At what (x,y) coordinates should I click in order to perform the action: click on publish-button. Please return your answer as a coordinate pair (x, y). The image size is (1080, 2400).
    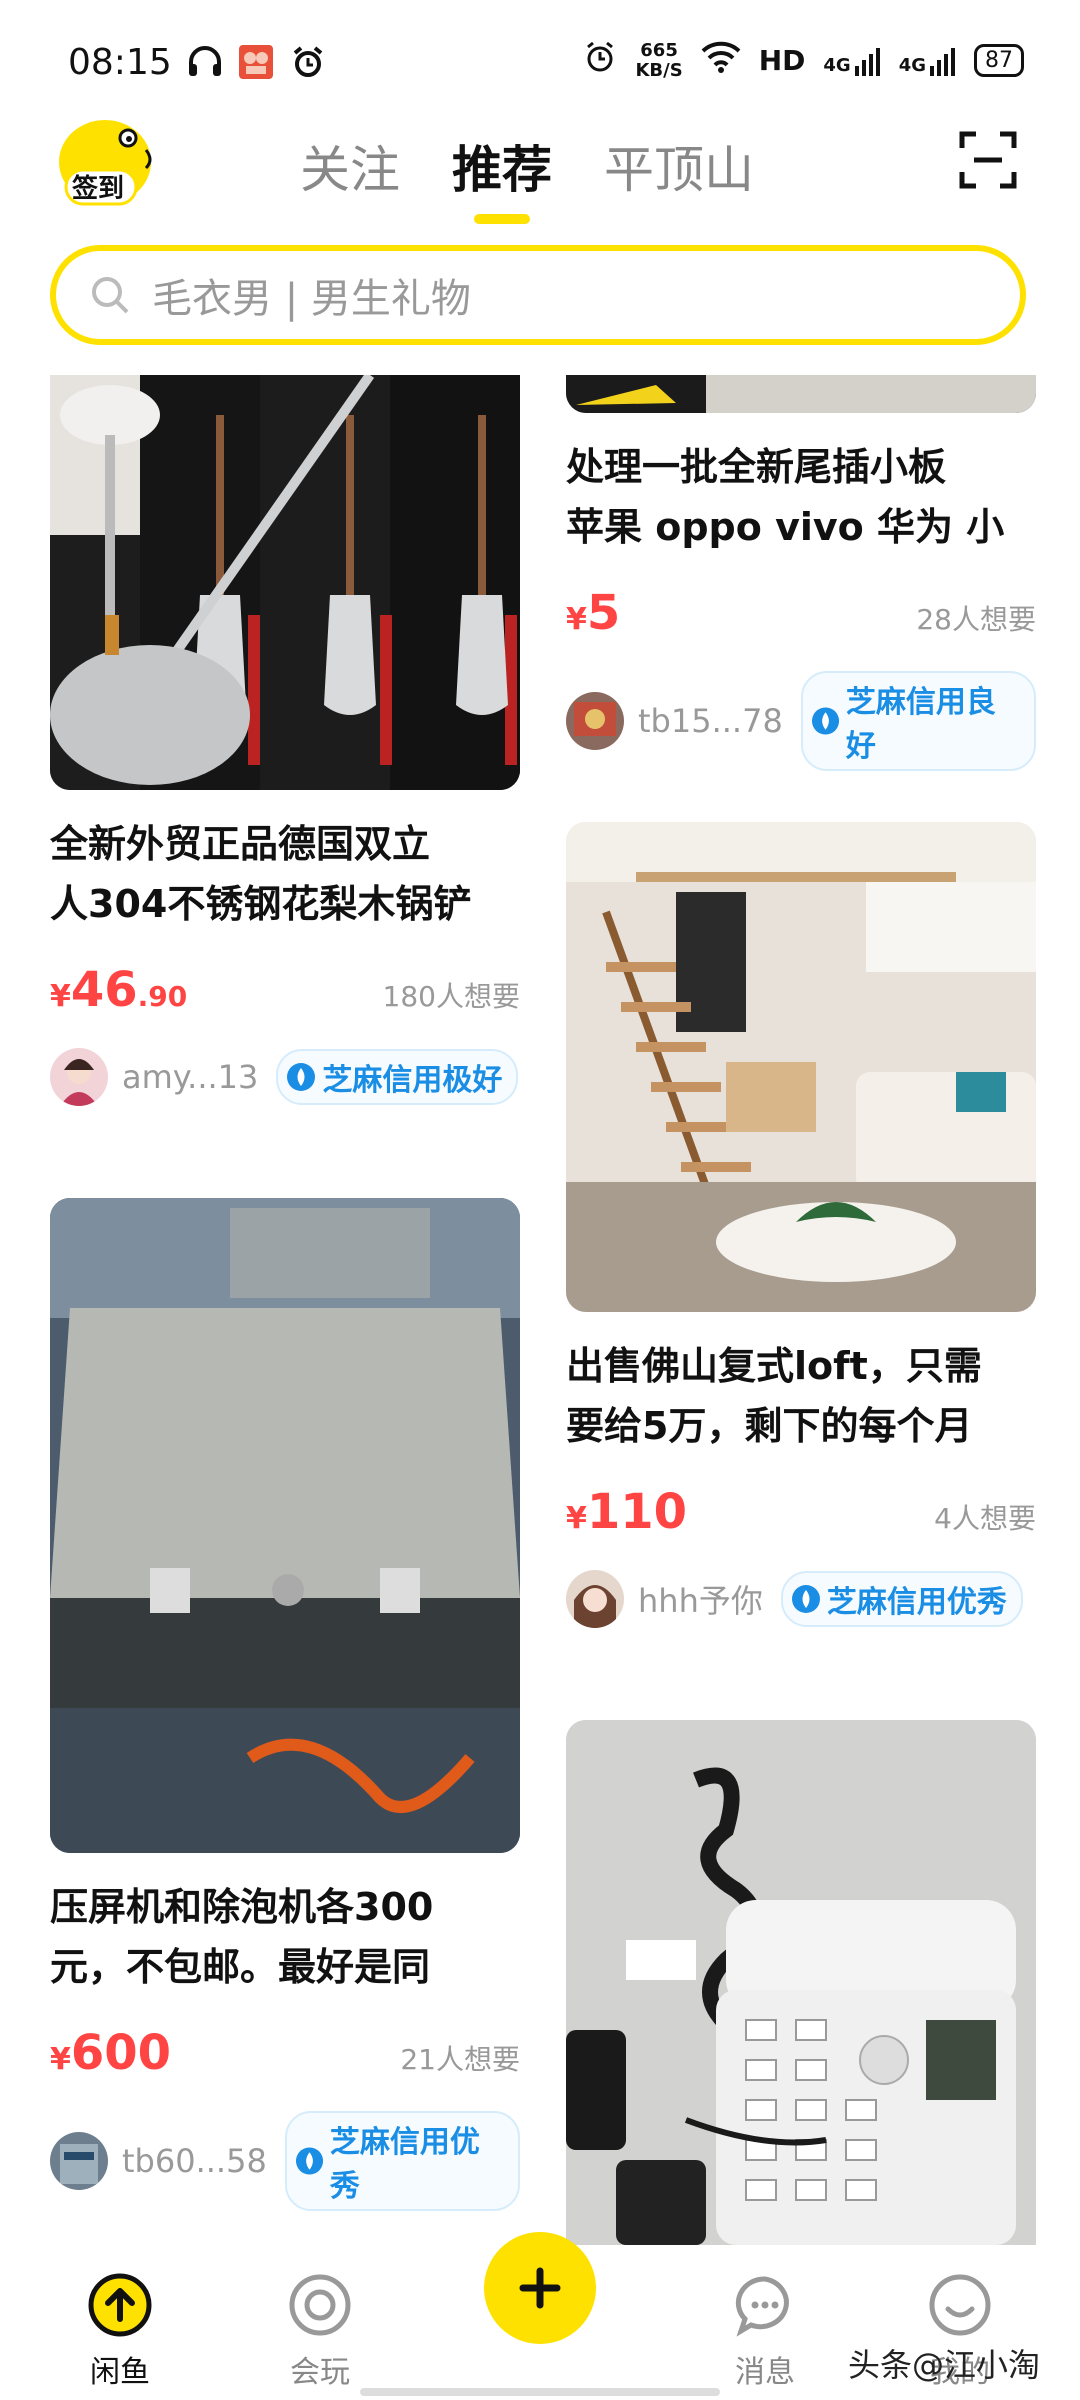
    Looking at the image, I should click on (540, 2288).